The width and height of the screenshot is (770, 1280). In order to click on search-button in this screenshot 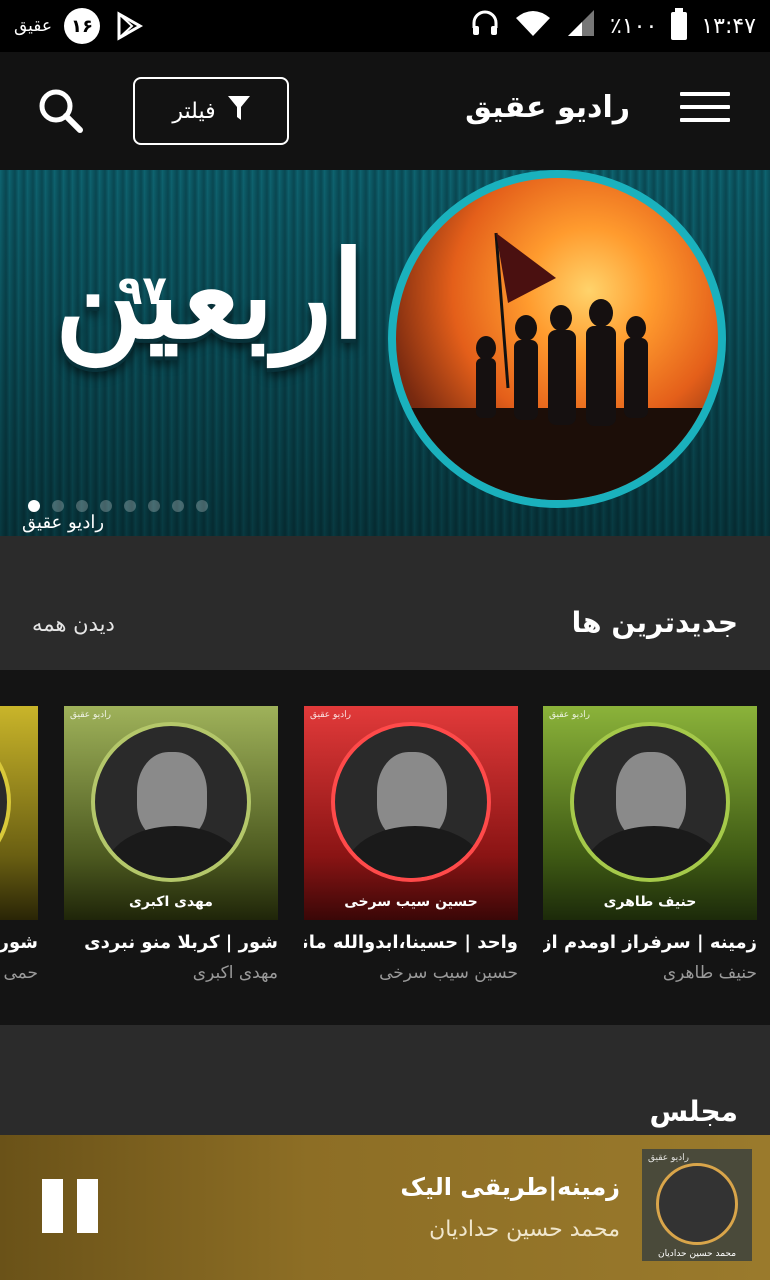, I will do `click(62, 112)`.